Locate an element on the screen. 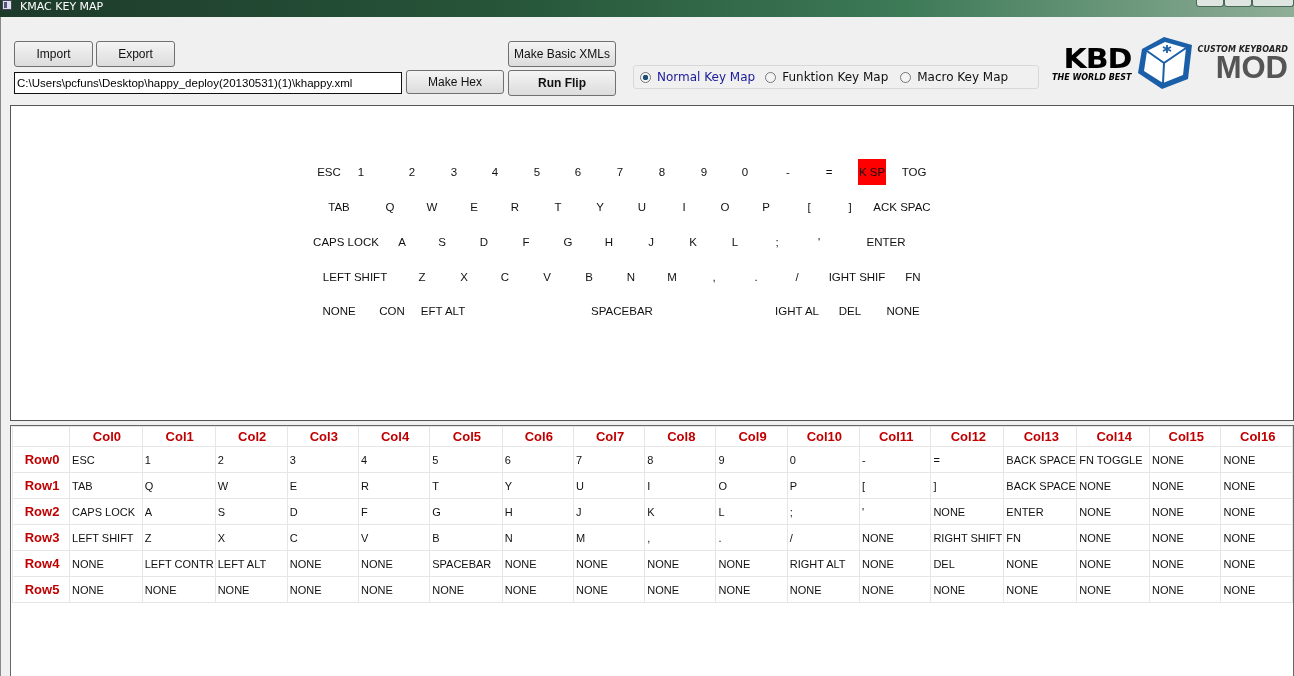 The width and height of the screenshot is (1294, 676). table-cell: K is located at coordinates (680, 511).